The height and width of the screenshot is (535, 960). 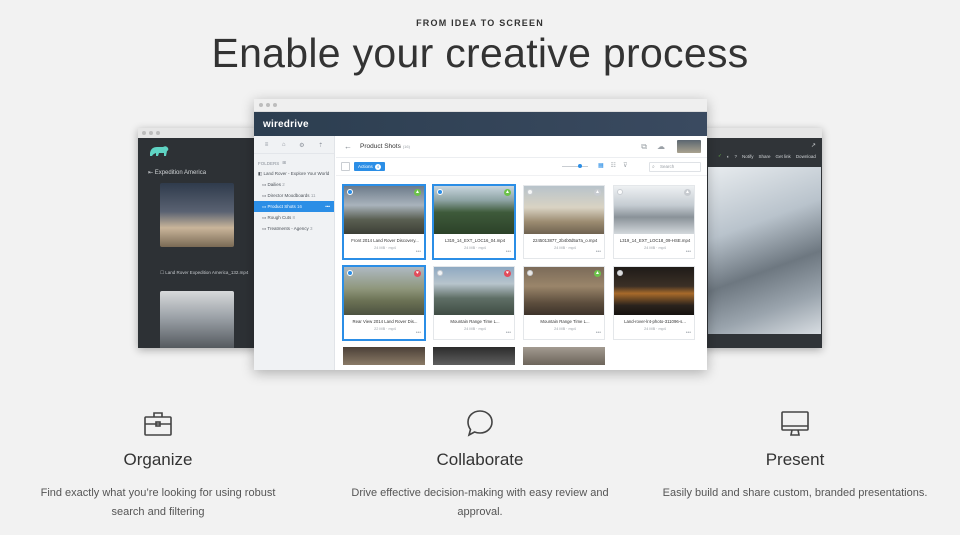 I want to click on info-icon: ?, so click(x=736, y=156).